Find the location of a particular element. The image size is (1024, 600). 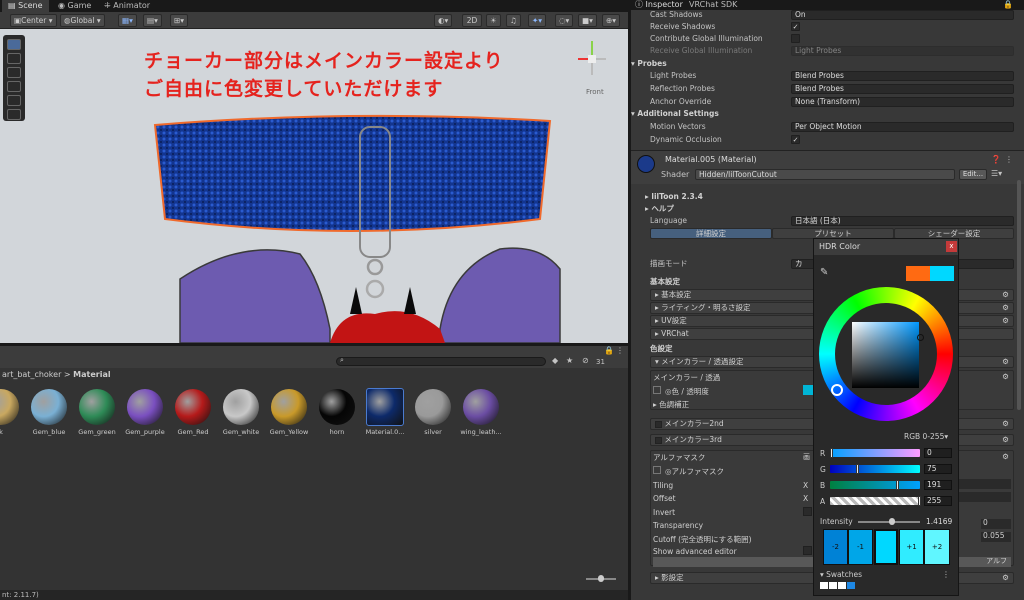

close-button: x is located at coordinates (951, 246).